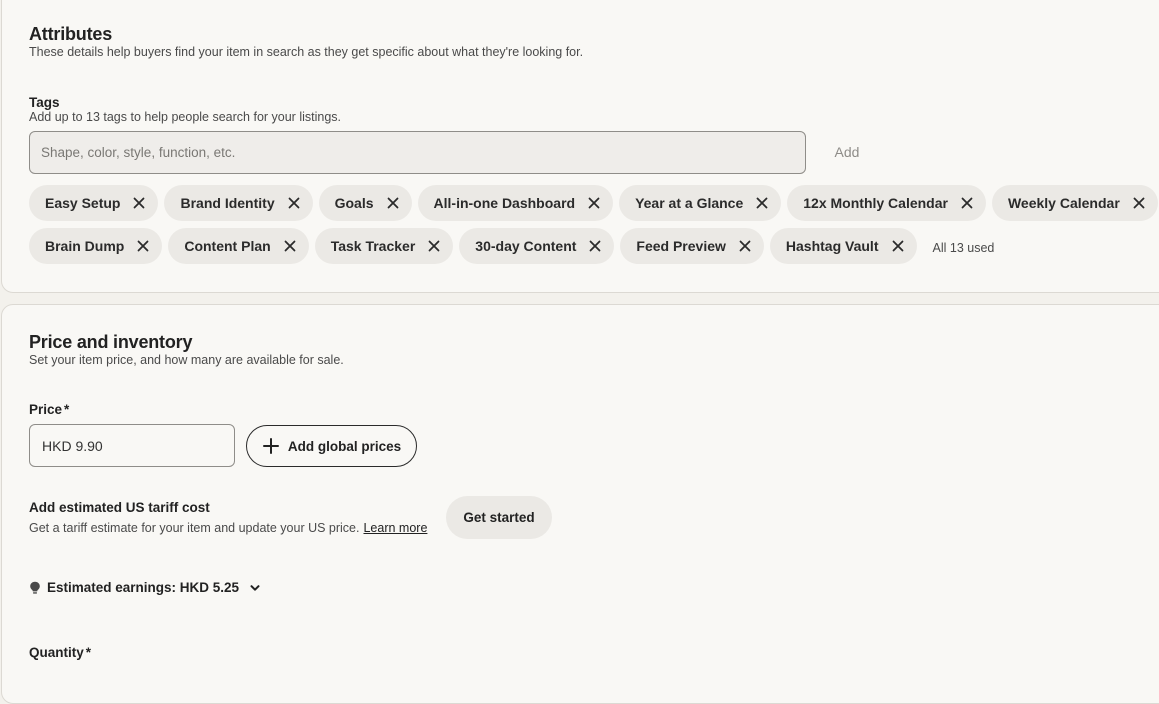 This screenshot has height=704, width=1159. I want to click on tag-chip: Easy Setup, so click(94, 203).